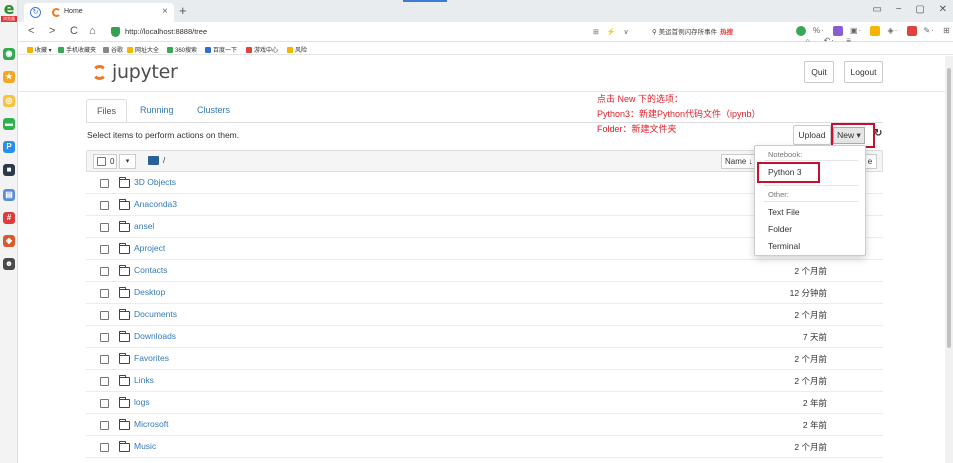  Describe the element at coordinates (31, 31) in the screenshot. I see `back-icon: <` at that location.